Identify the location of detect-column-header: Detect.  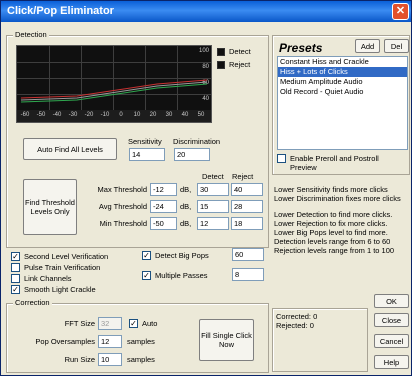
(213, 176).